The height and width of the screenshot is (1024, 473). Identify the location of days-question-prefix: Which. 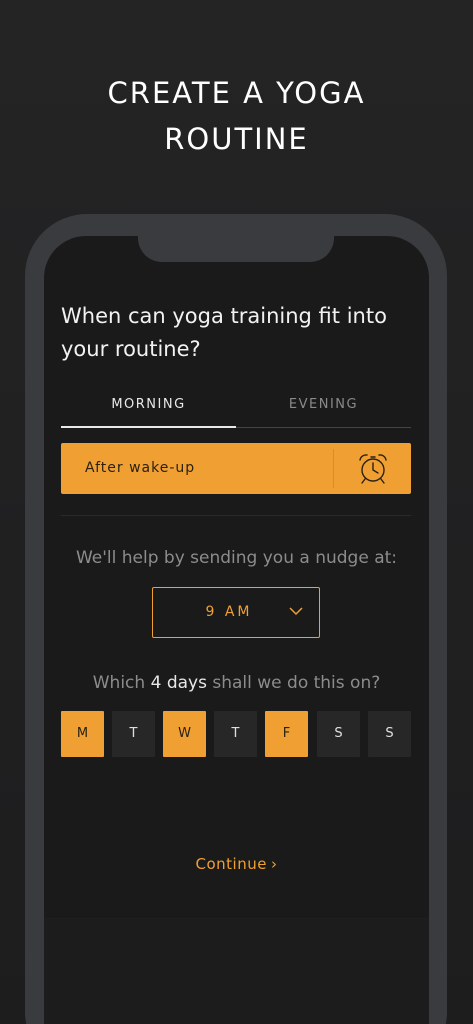
(121, 683).